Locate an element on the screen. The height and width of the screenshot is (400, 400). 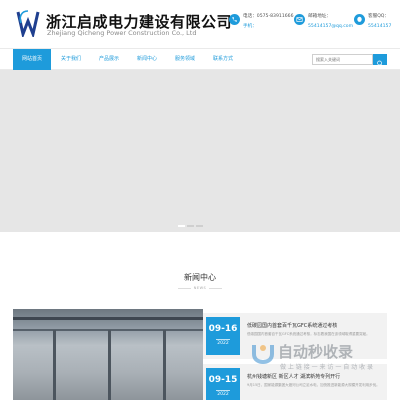
search-input is located at coordinates (342, 59).